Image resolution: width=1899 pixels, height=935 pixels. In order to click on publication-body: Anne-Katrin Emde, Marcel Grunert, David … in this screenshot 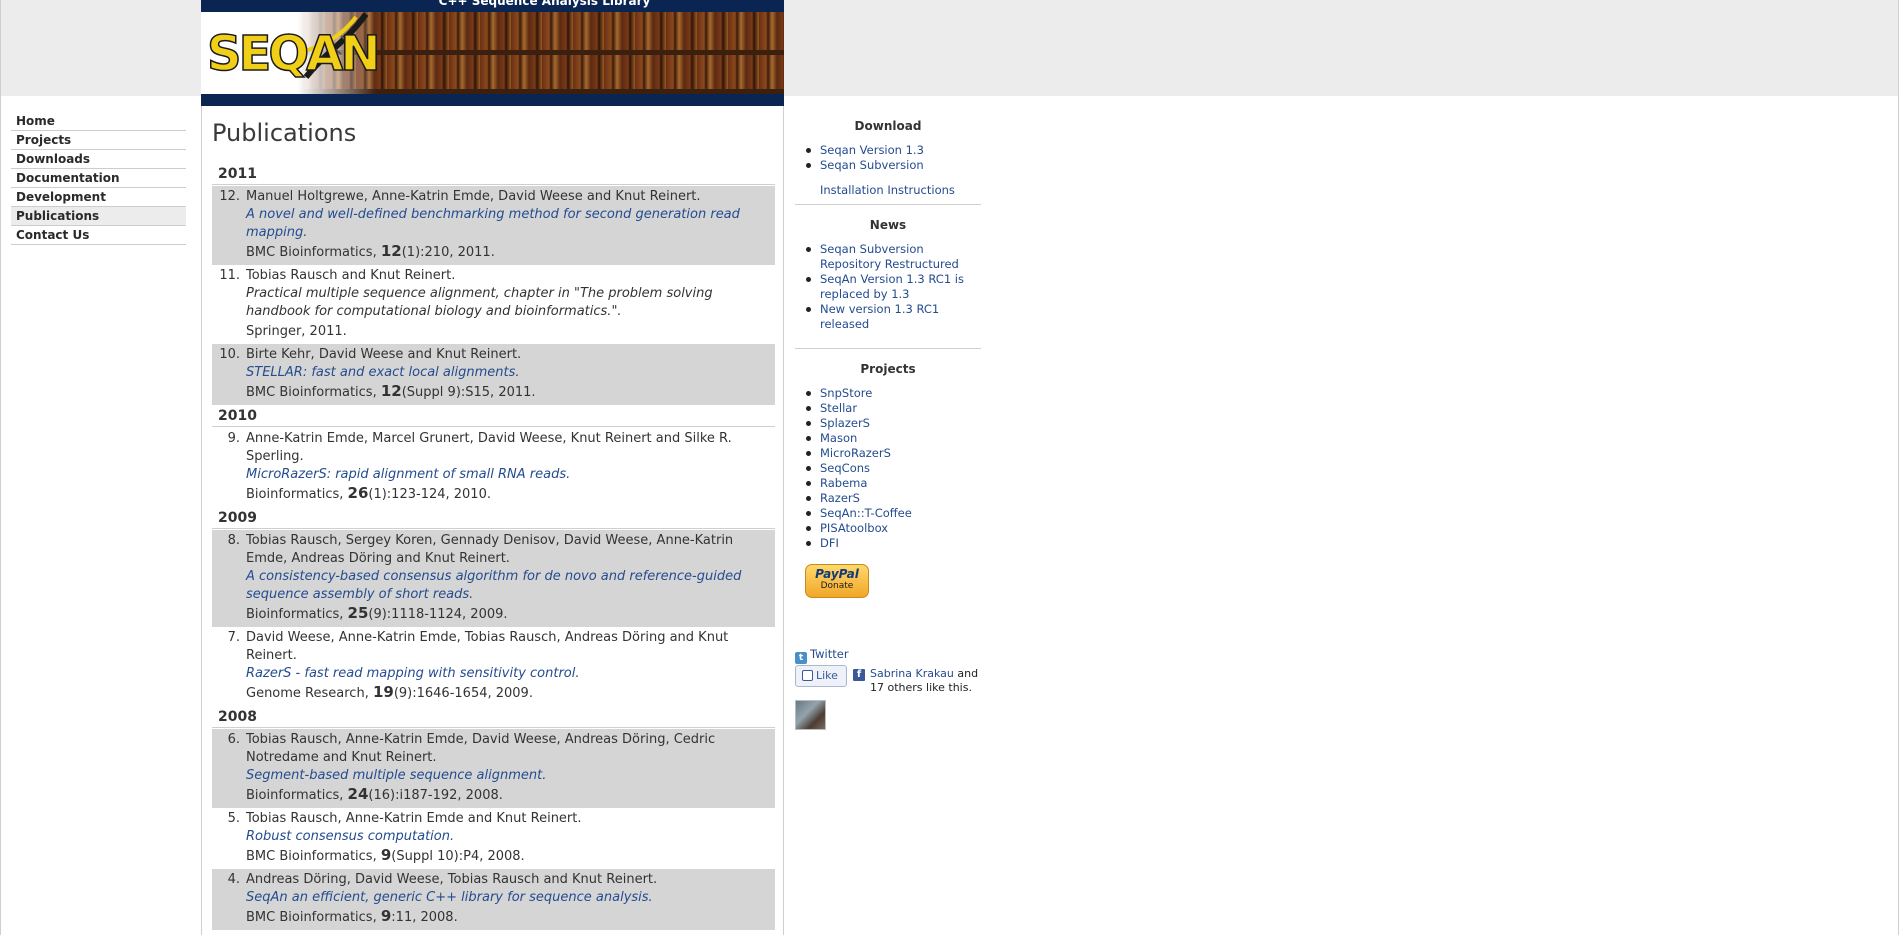, I will do `click(510, 467)`.